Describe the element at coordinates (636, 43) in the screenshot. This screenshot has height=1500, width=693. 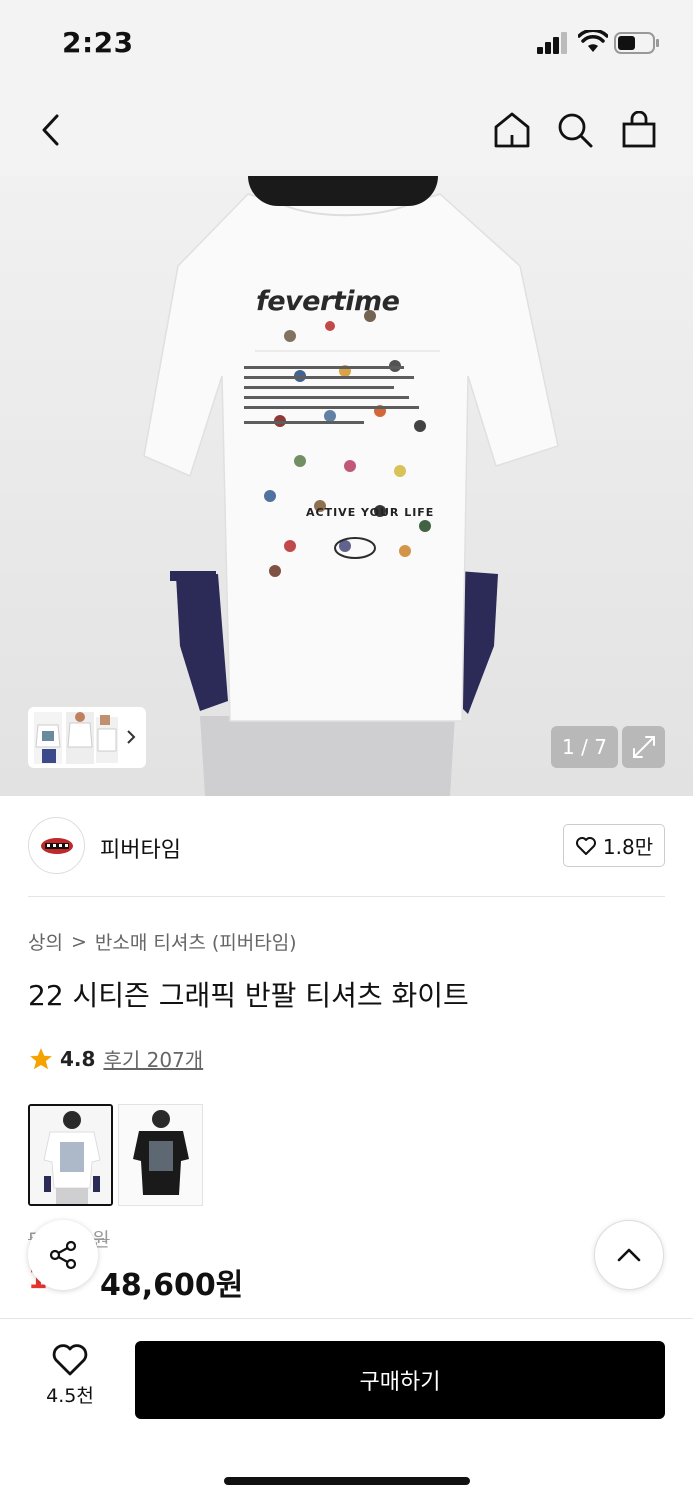
I see `battery-icon` at that location.